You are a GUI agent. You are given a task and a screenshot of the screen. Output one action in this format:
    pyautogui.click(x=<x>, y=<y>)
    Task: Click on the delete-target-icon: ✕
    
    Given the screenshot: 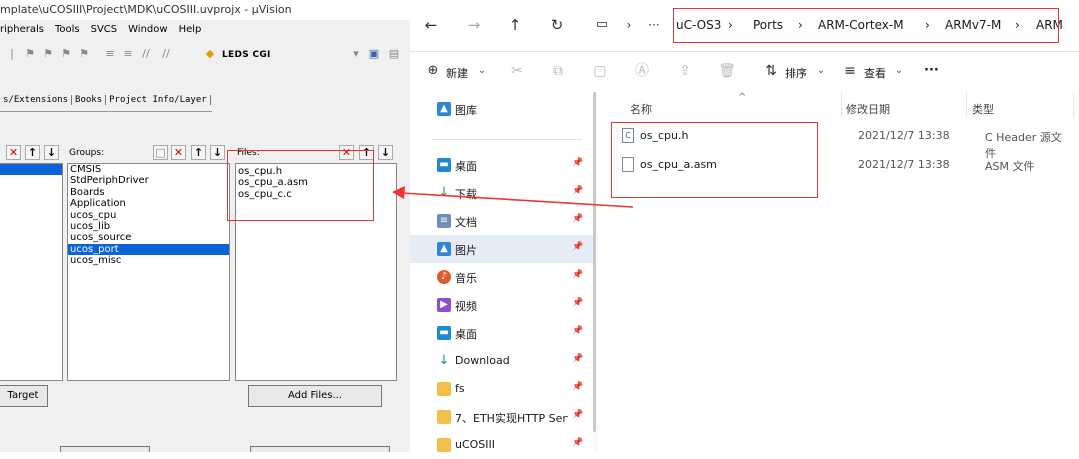 What is the action you would take?
    pyautogui.click(x=13, y=152)
    